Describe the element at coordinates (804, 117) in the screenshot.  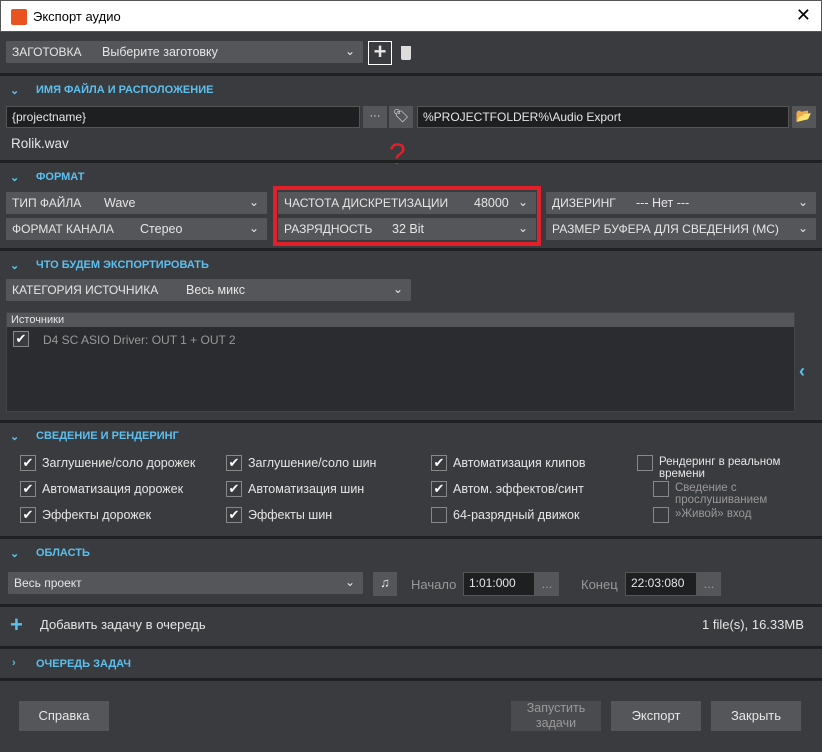
I see `folder-icon: 📂` at that location.